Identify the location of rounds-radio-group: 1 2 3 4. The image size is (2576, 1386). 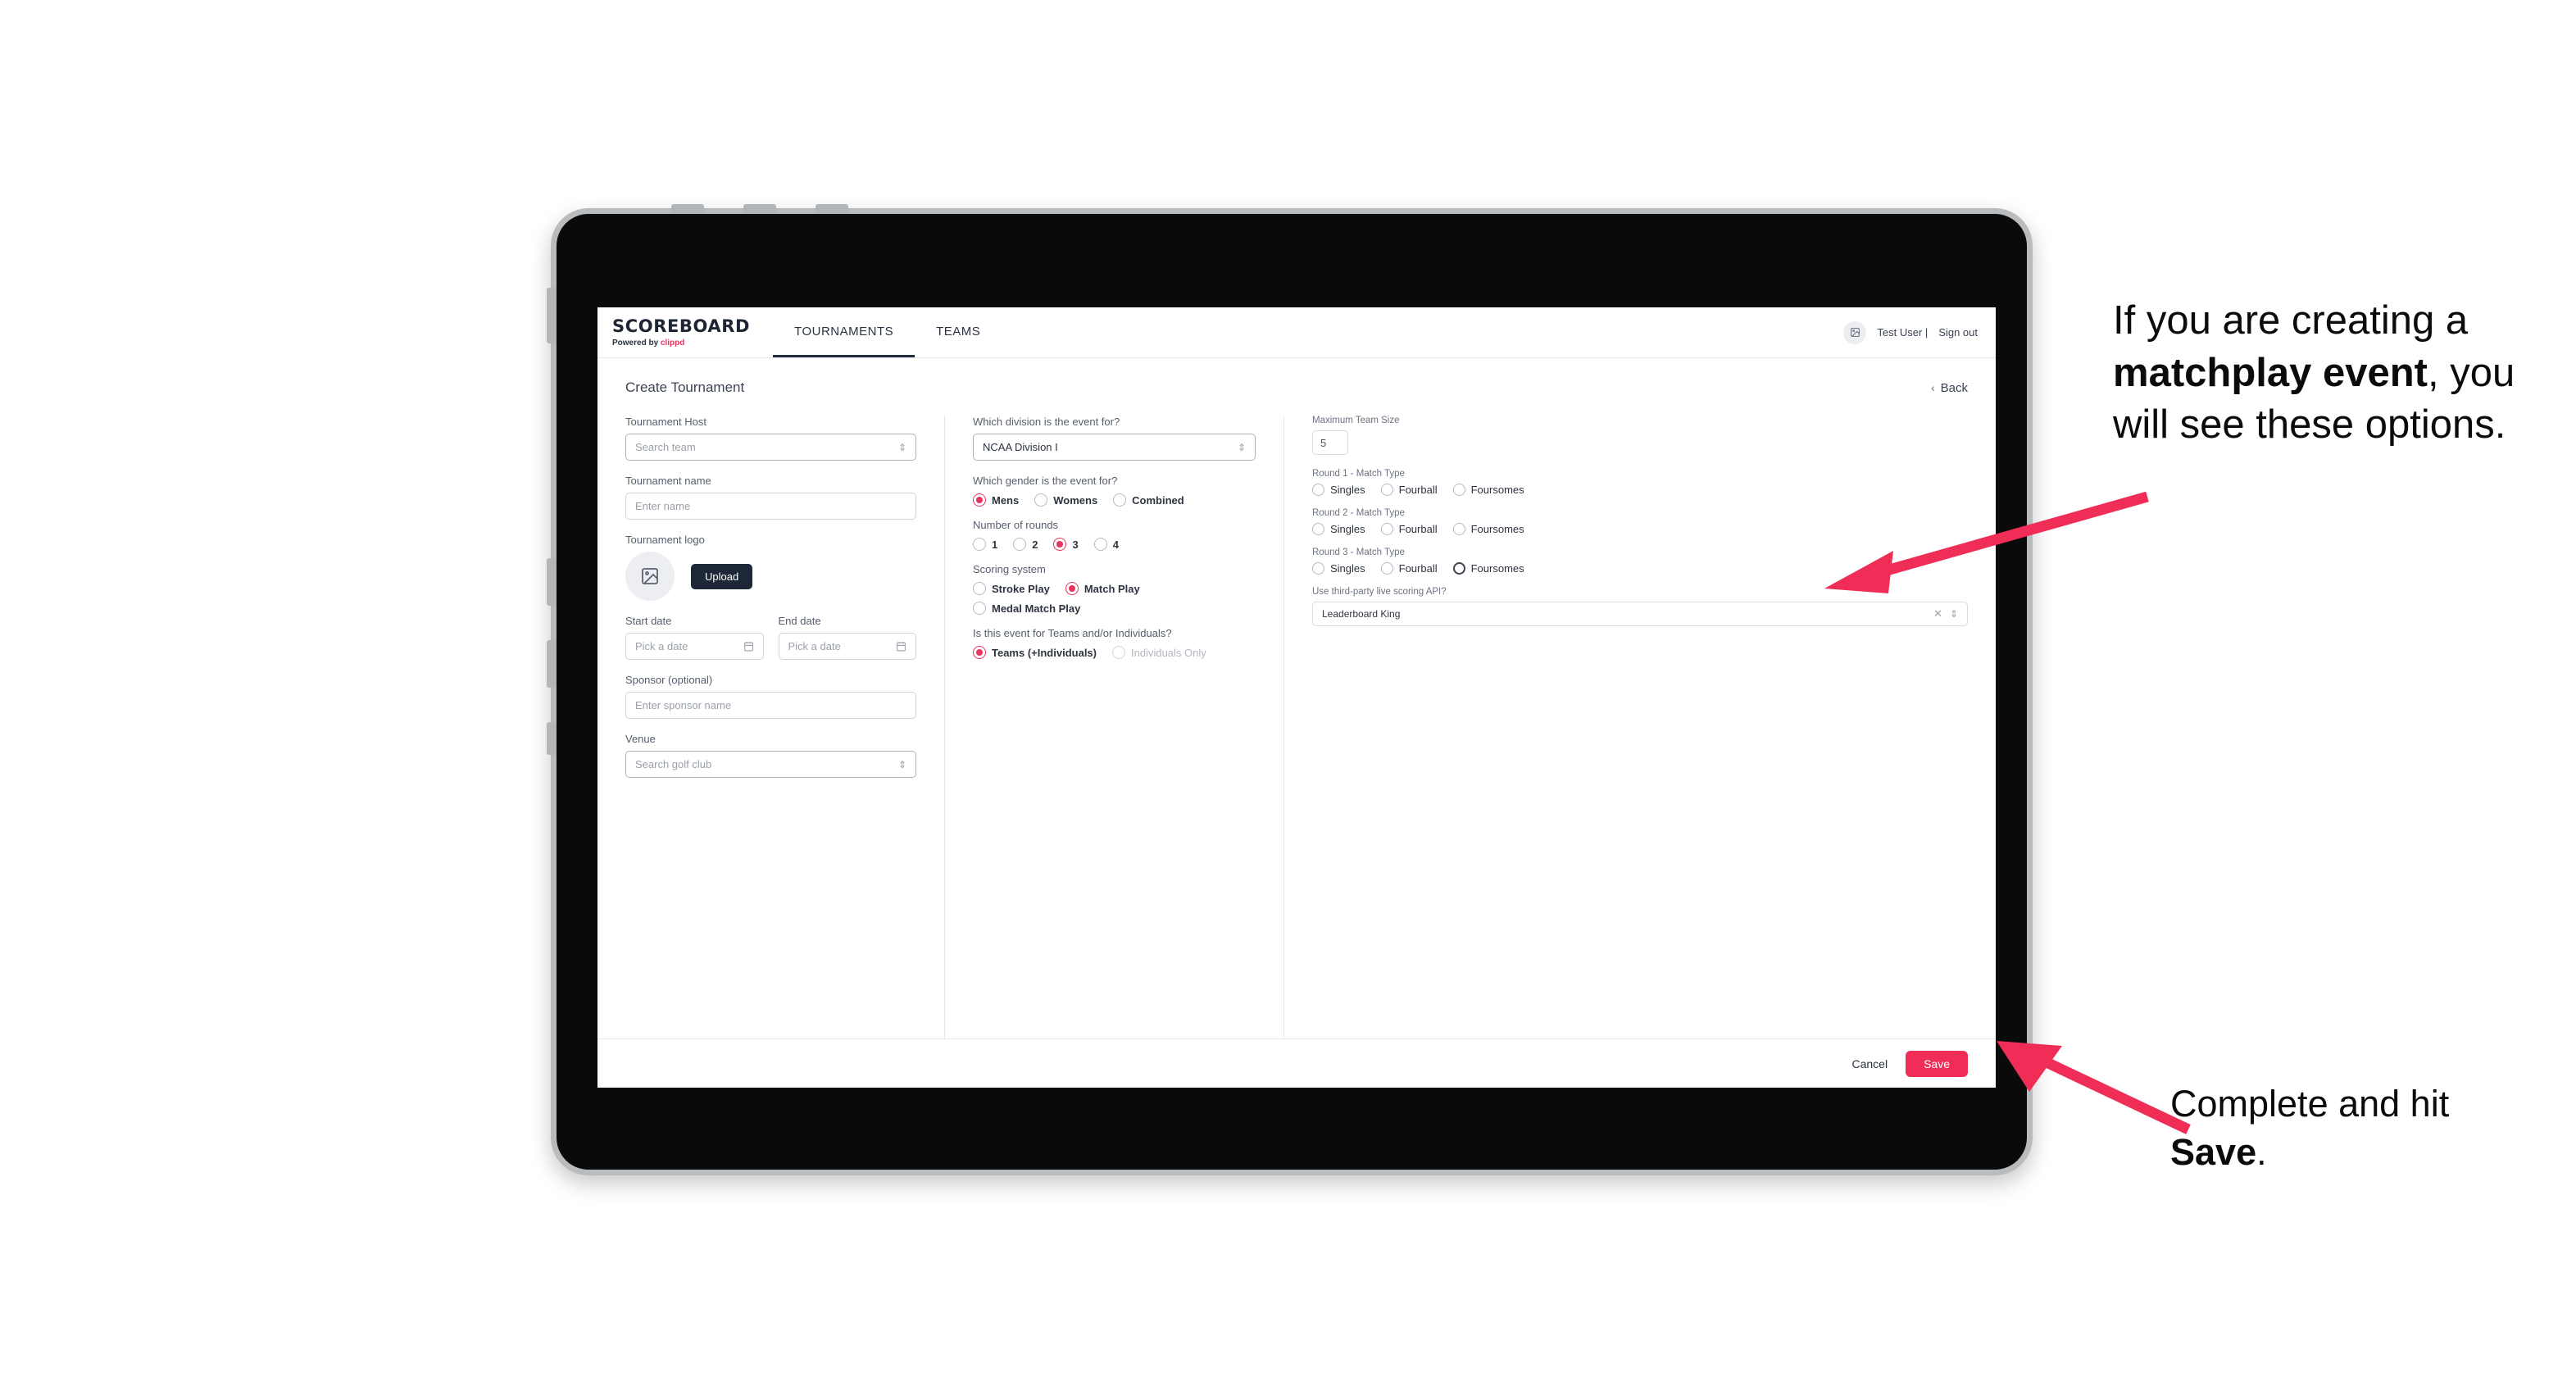
(1114, 544).